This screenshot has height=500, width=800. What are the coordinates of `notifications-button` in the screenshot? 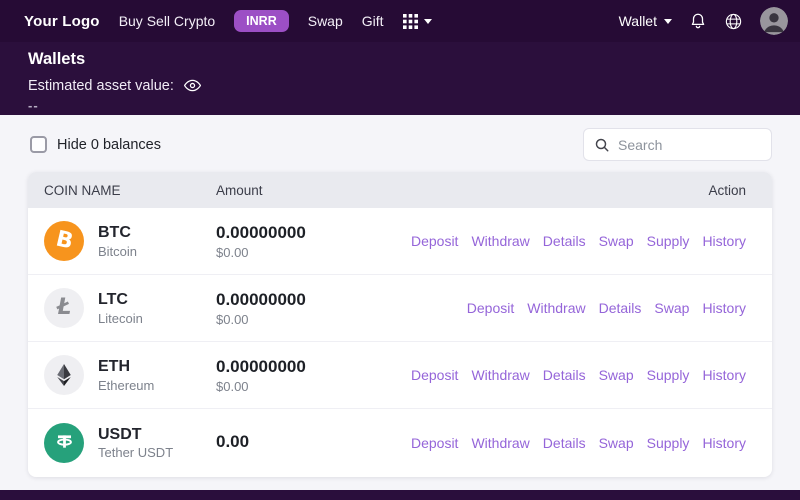 It's located at (698, 21).